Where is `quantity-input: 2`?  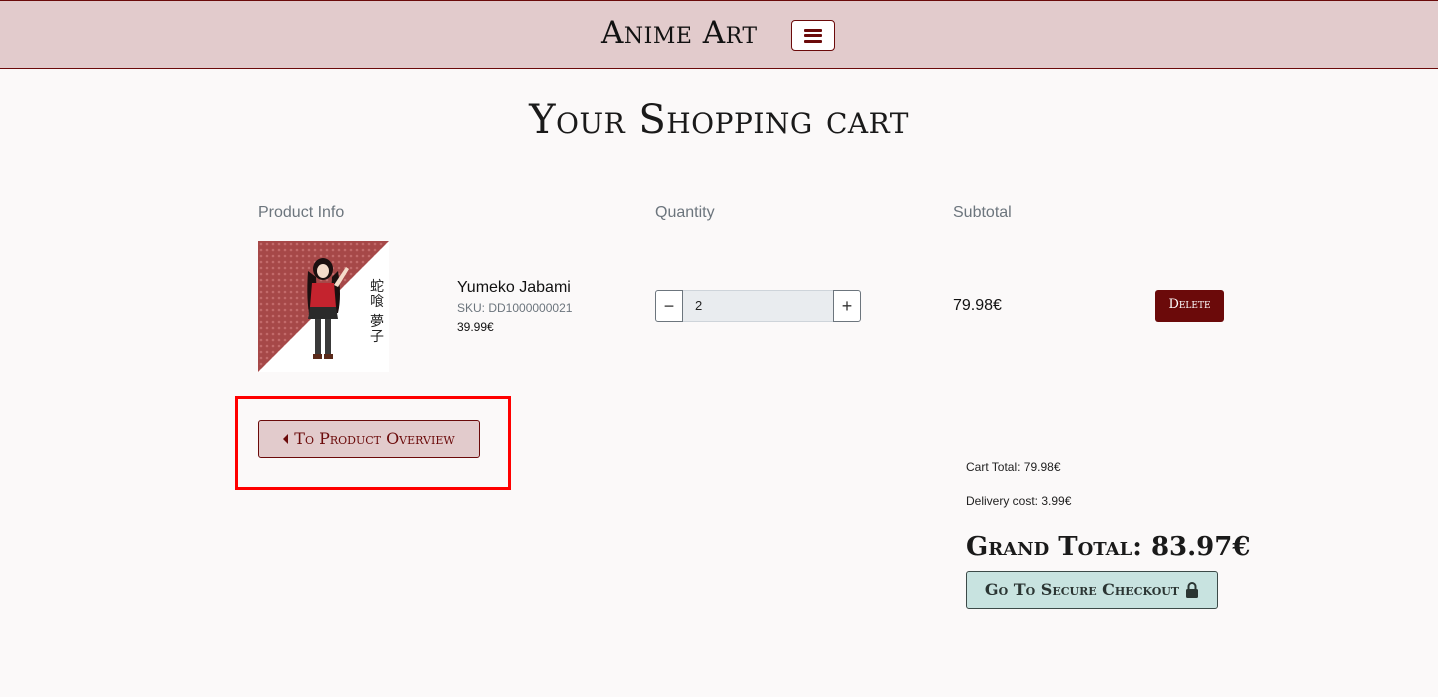
quantity-input: 2 is located at coordinates (758, 306).